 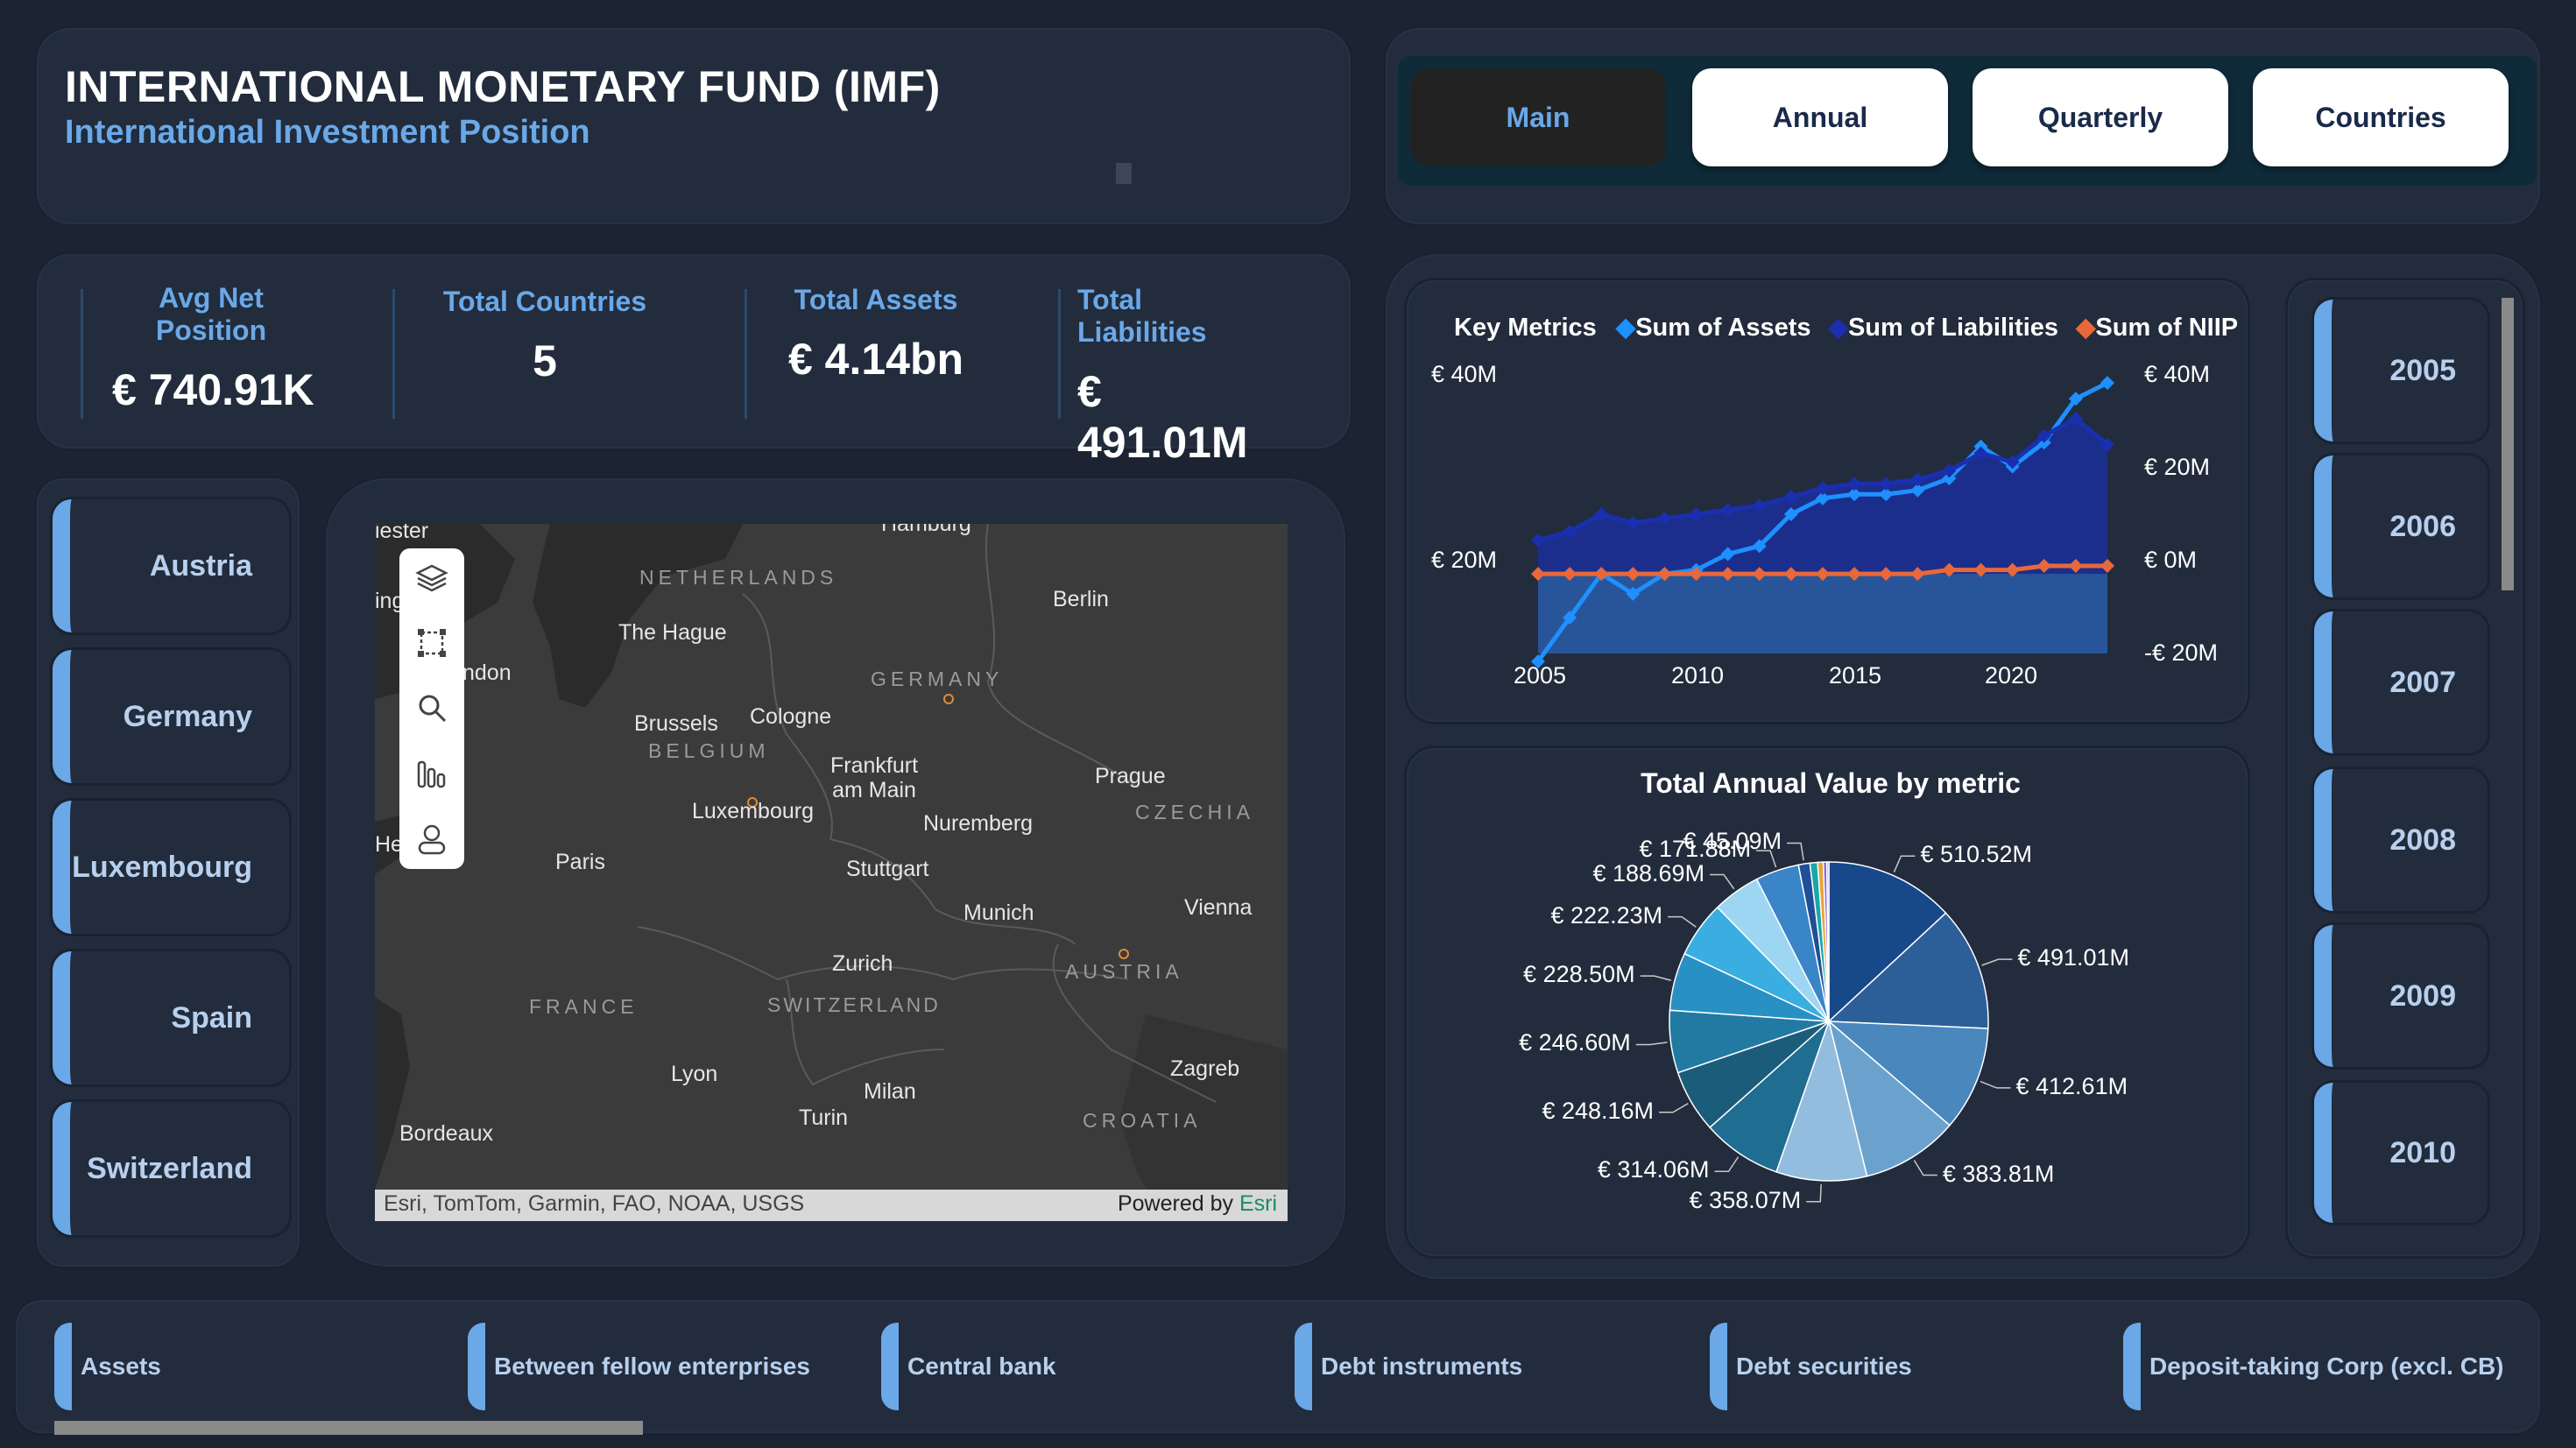 I want to click on legend-item-assets: ◆Sum of Assets, so click(x=1713, y=328).